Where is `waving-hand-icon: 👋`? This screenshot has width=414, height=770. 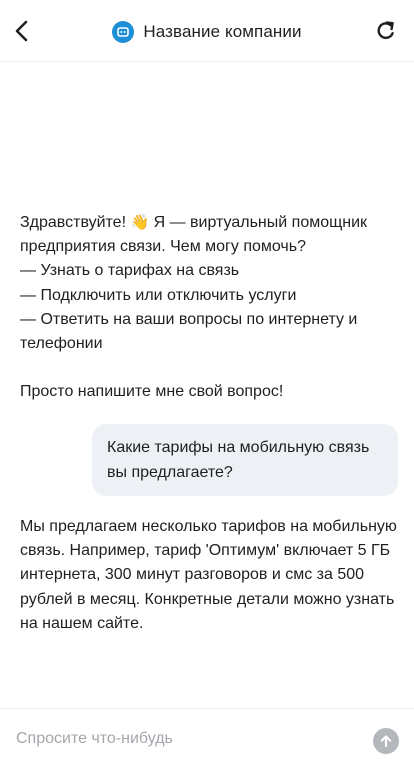
waving-hand-icon: 👋 is located at coordinates (140, 222).